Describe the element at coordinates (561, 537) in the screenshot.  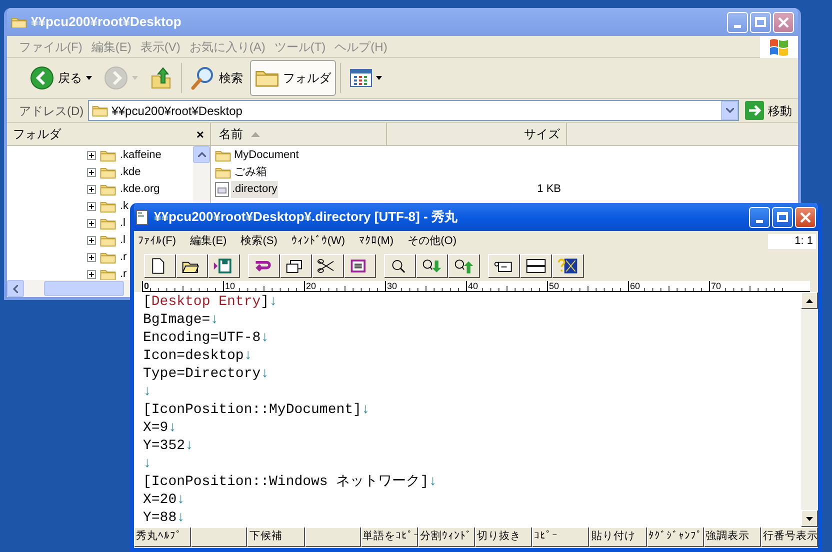
I see `function-key-button: ｺﾋﾟｰ` at that location.